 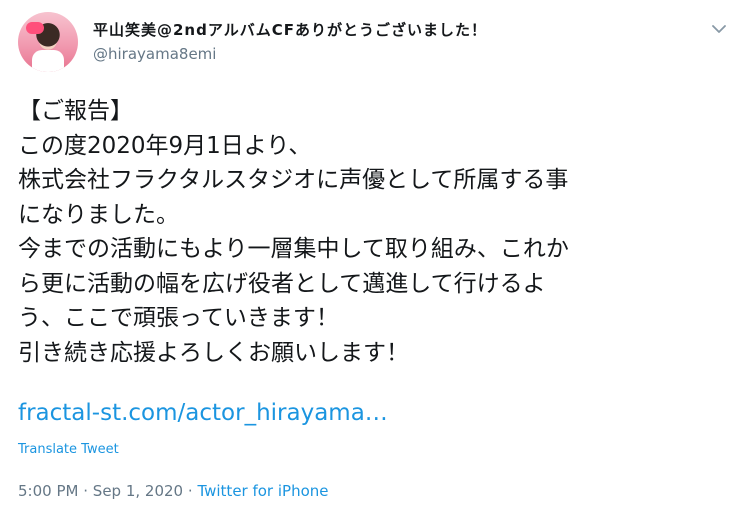 What do you see at coordinates (75, 111) in the screenshot?
I see `tweet-line: 【ご報告】` at bounding box center [75, 111].